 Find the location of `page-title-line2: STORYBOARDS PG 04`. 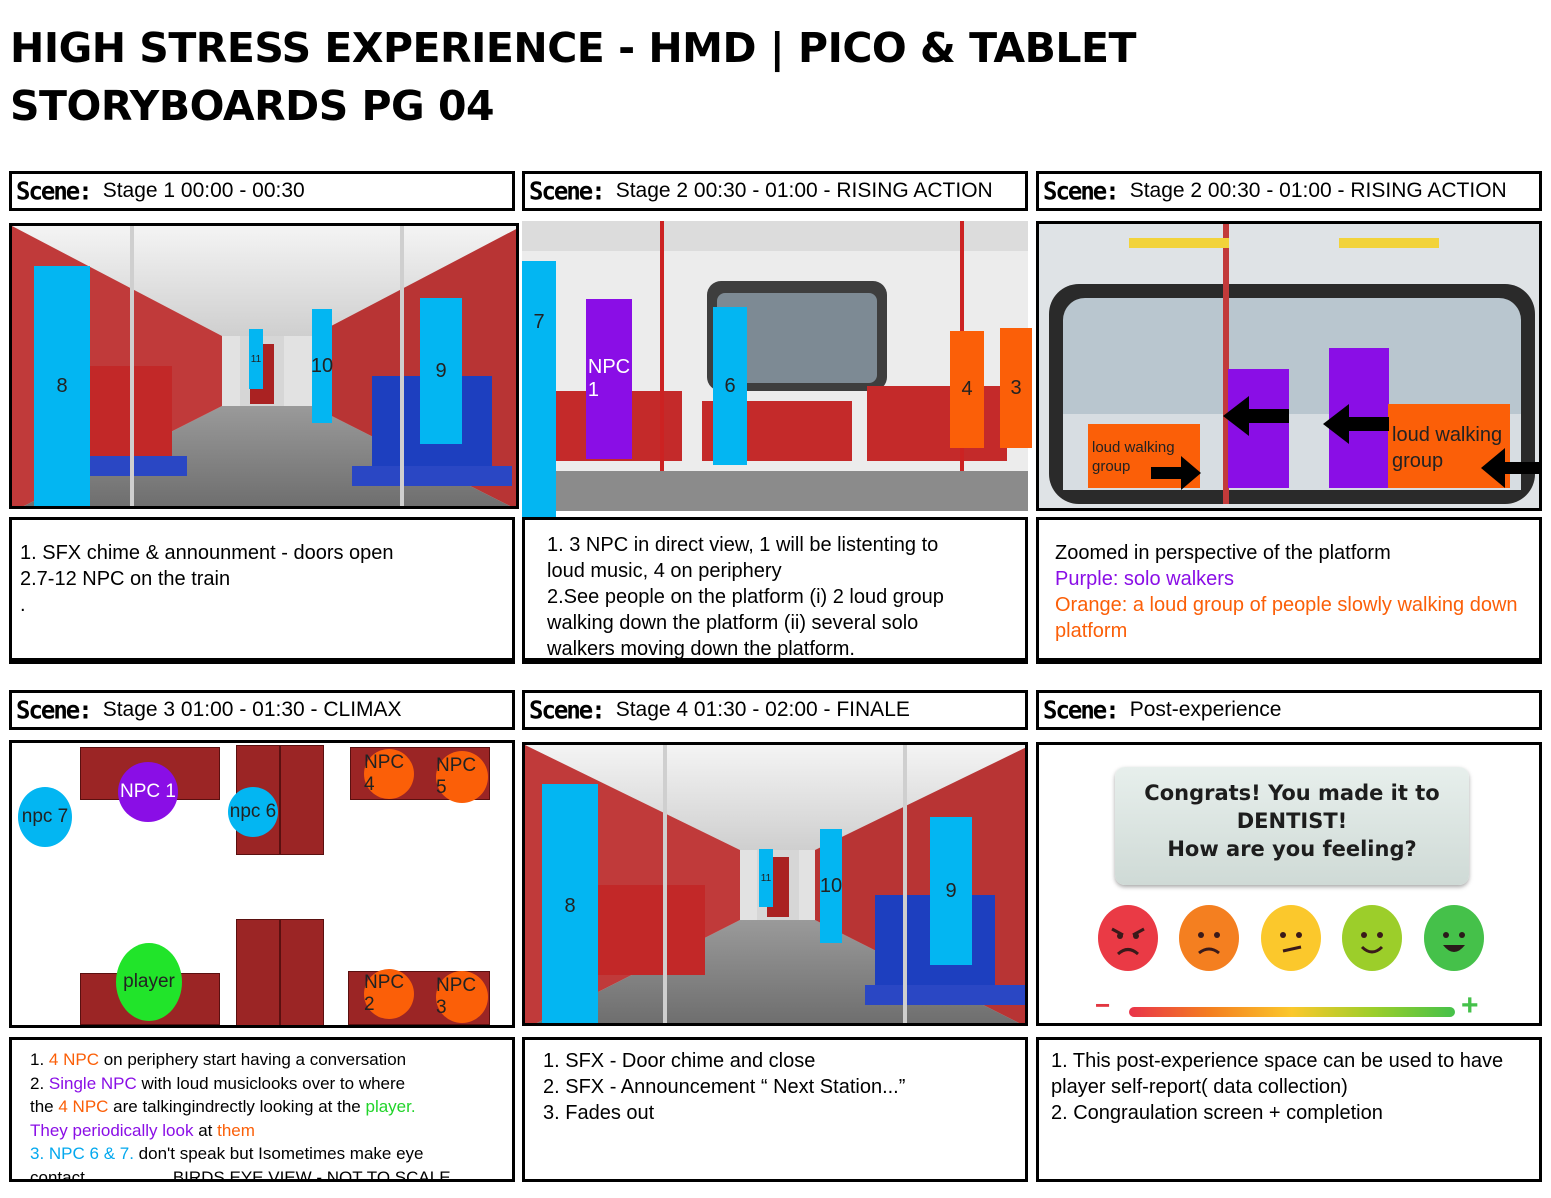

page-title-line2: STORYBOARDS PG 04 is located at coordinates (252, 106).